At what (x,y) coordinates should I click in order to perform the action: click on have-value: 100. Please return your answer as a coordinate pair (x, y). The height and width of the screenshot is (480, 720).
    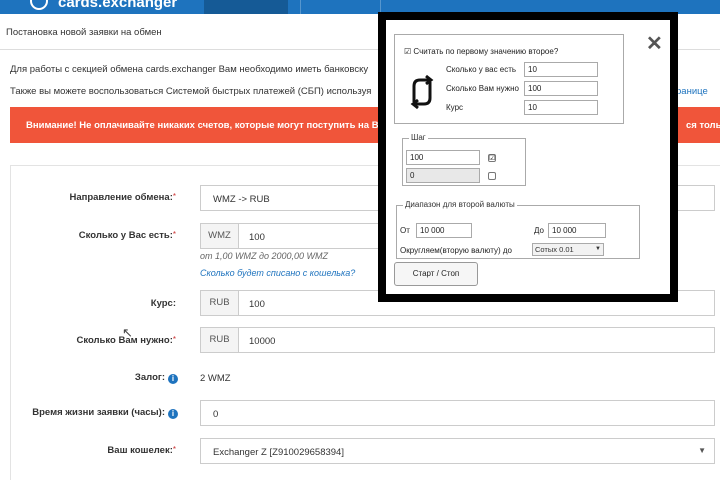
    Looking at the image, I should click on (257, 237).